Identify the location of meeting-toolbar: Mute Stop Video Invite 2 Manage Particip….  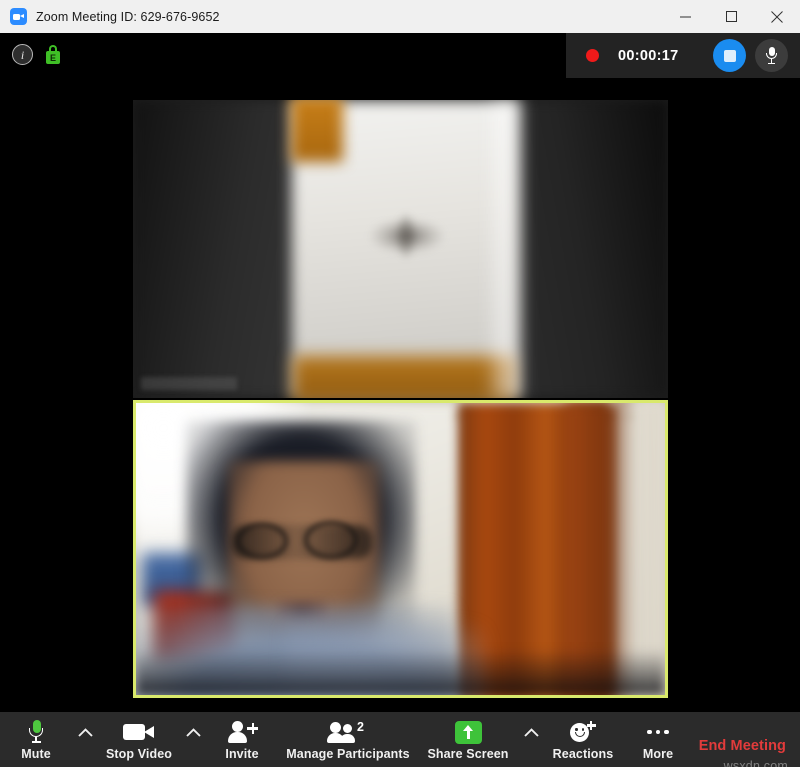
(400, 739).